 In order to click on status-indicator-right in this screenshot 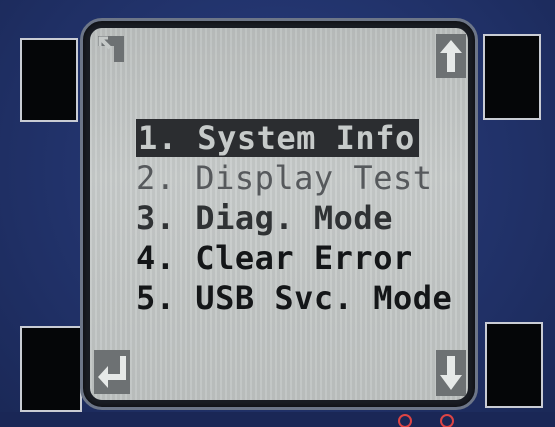, I will do `click(447, 420)`.